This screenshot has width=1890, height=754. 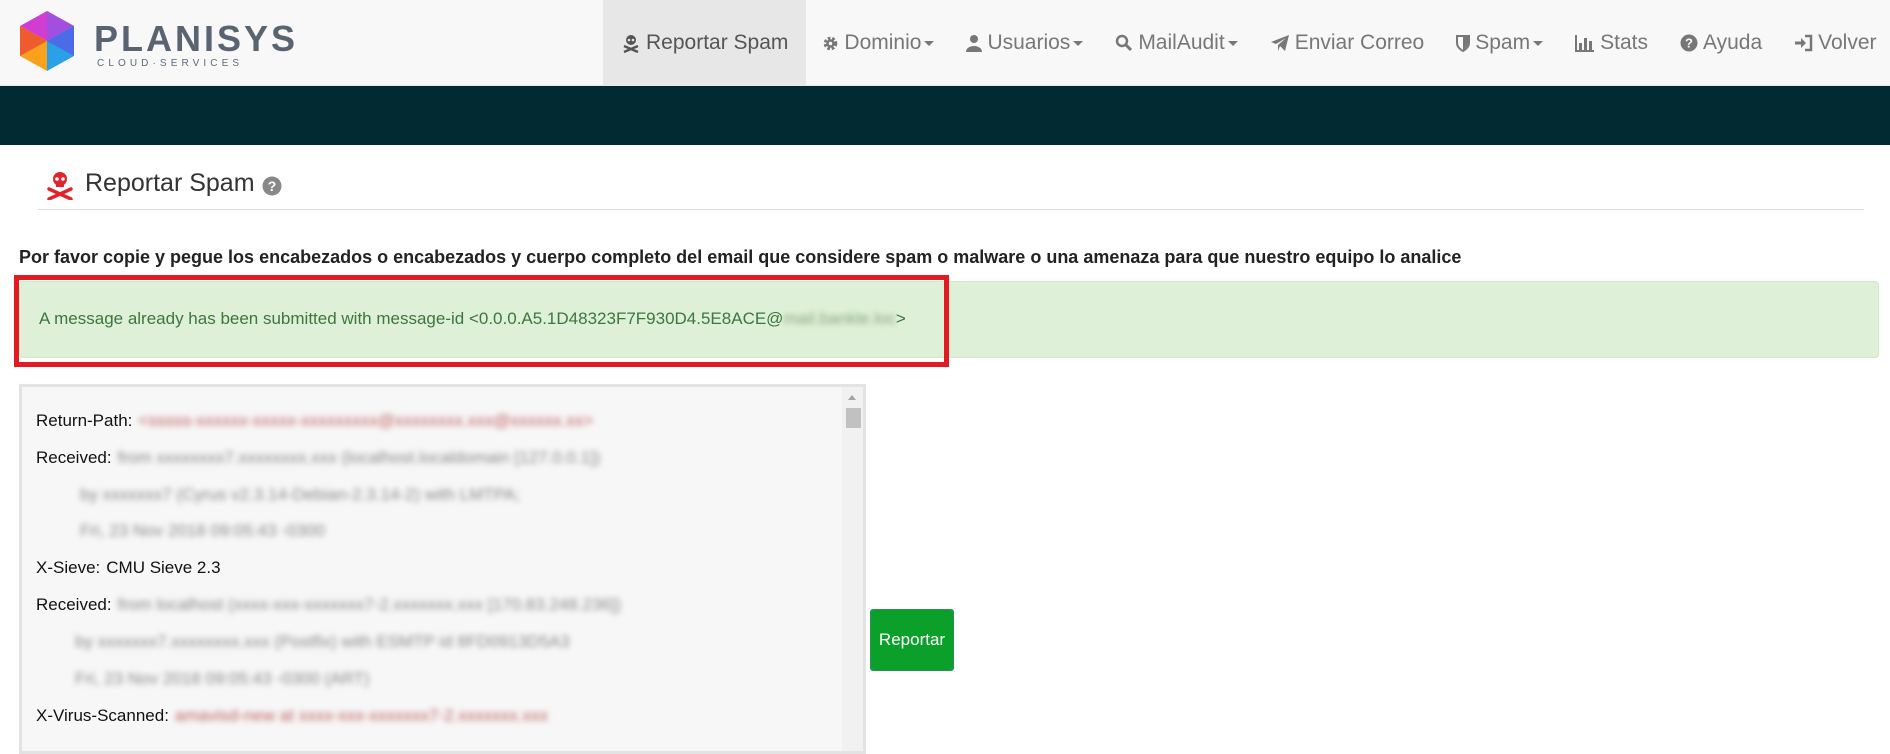 What do you see at coordinates (1732, 42) in the screenshot?
I see `nav-label: Ayuda` at bounding box center [1732, 42].